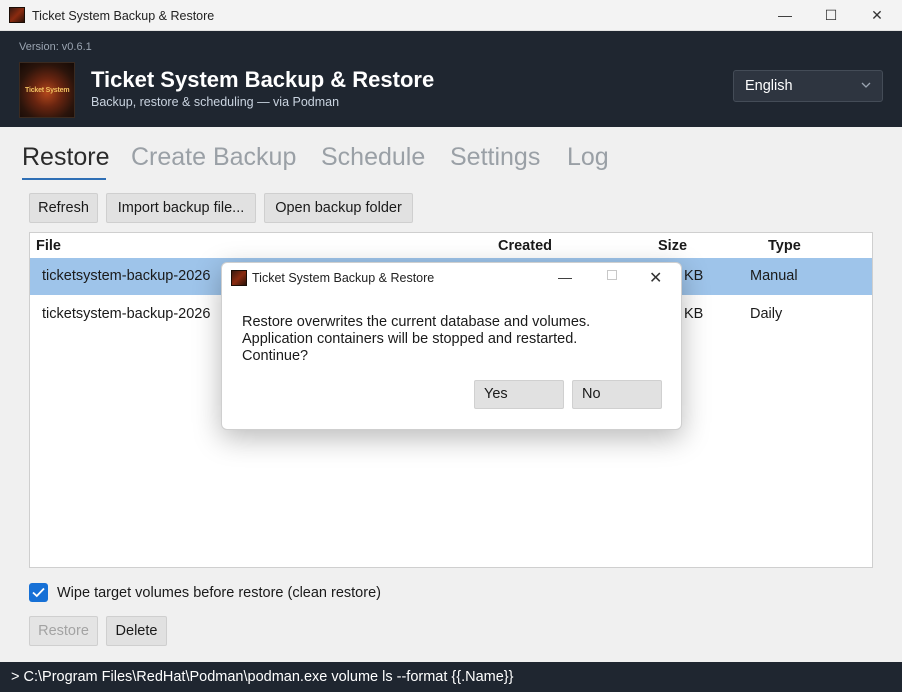  What do you see at coordinates (66, 157) in the screenshot?
I see `tab-restore: Restore` at bounding box center [66, 157].